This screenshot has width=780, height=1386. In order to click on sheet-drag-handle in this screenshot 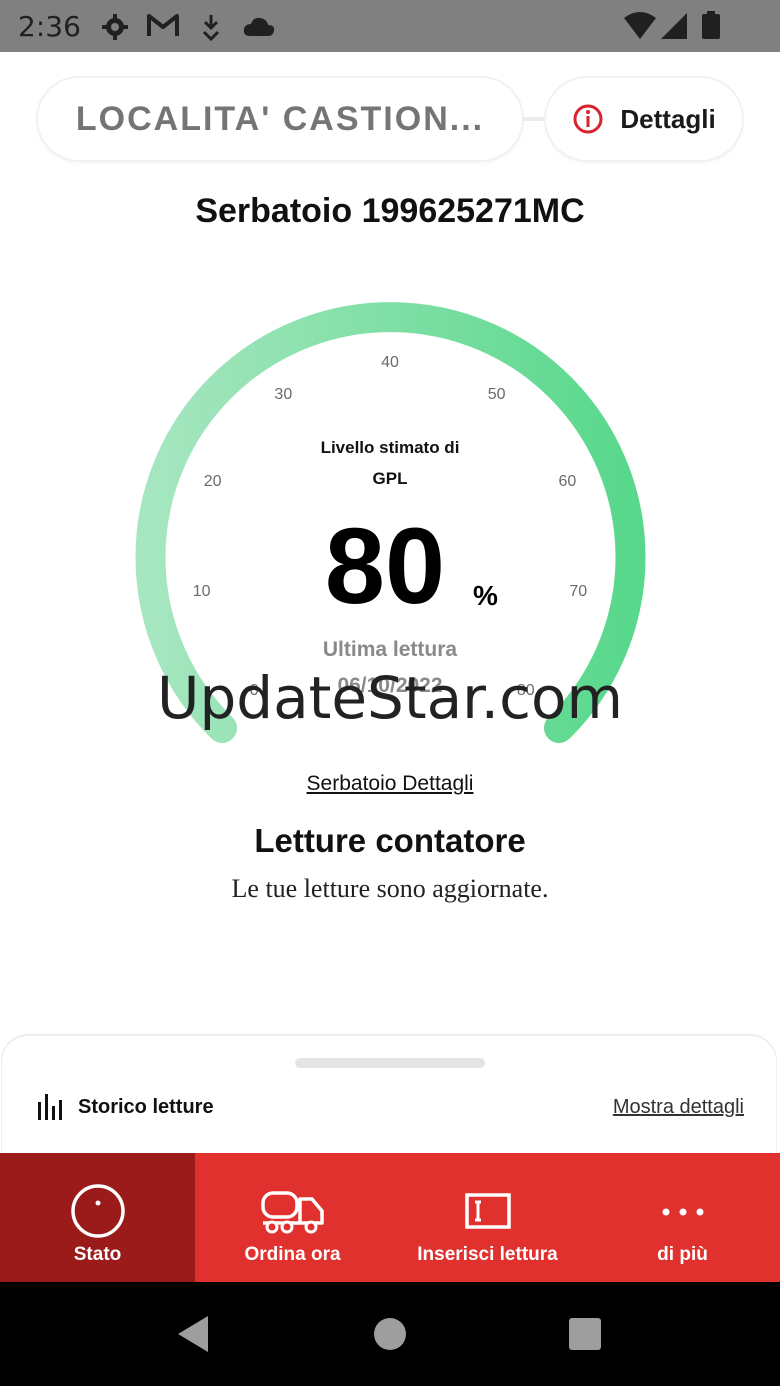, I will do `click(390, 1063)`.